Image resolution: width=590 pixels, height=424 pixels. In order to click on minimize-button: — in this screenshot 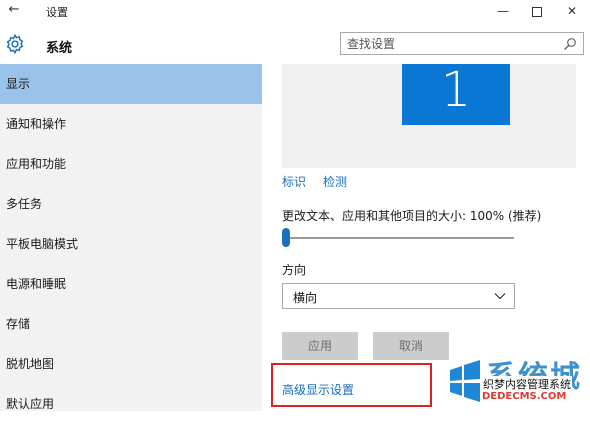, I will do `click(503, 11)`.